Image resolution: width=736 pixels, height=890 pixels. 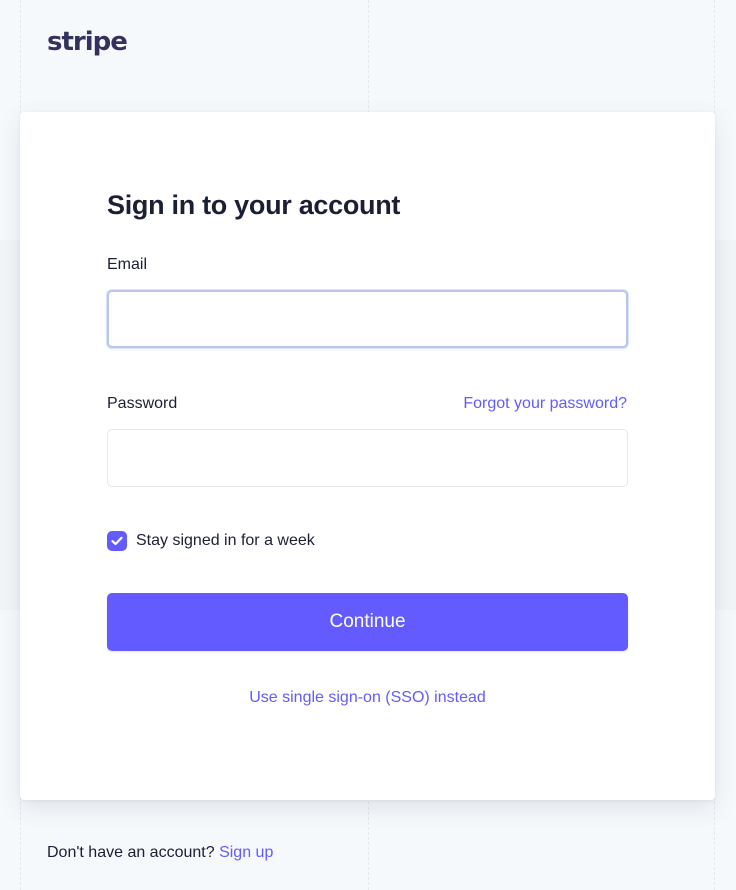 What do you see at coordinates (131, 852) in the screenshot?
I see `signup-prompt-text: Don't have an account?` at bounding box center [131, 852].